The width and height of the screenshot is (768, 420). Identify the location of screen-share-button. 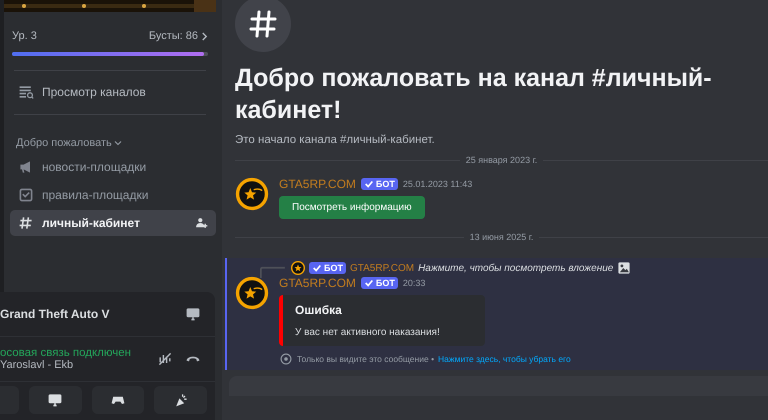
(55, 400).